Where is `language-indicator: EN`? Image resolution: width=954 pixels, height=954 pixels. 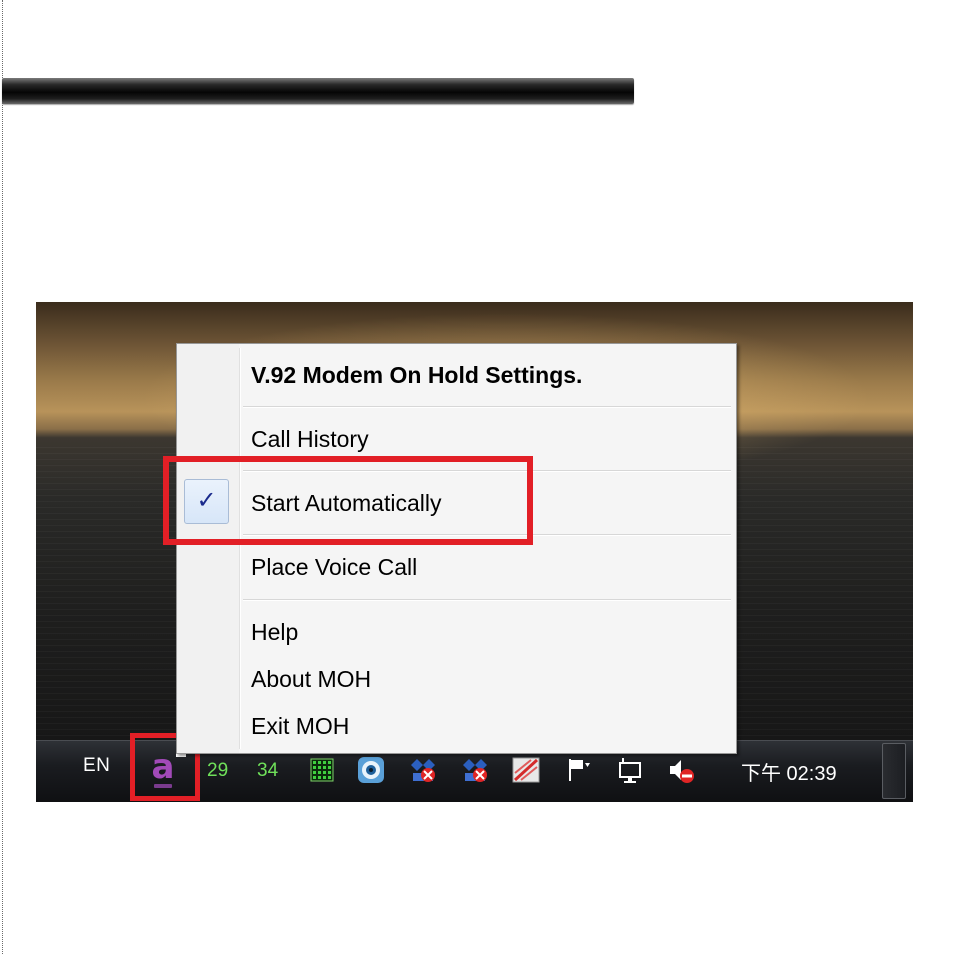
language-indicator: EN is located at coordinates (96, 766).